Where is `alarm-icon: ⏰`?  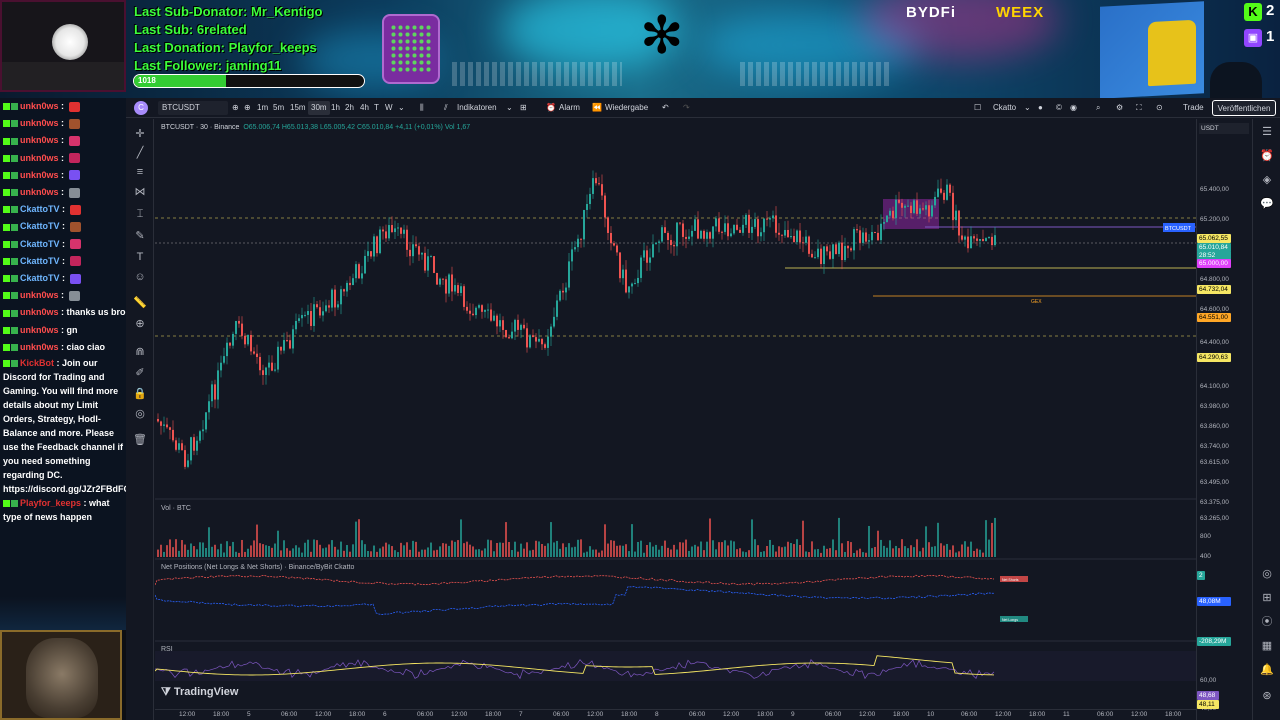 alarm-icon: ⏰ is located at coordinates (551, 108).